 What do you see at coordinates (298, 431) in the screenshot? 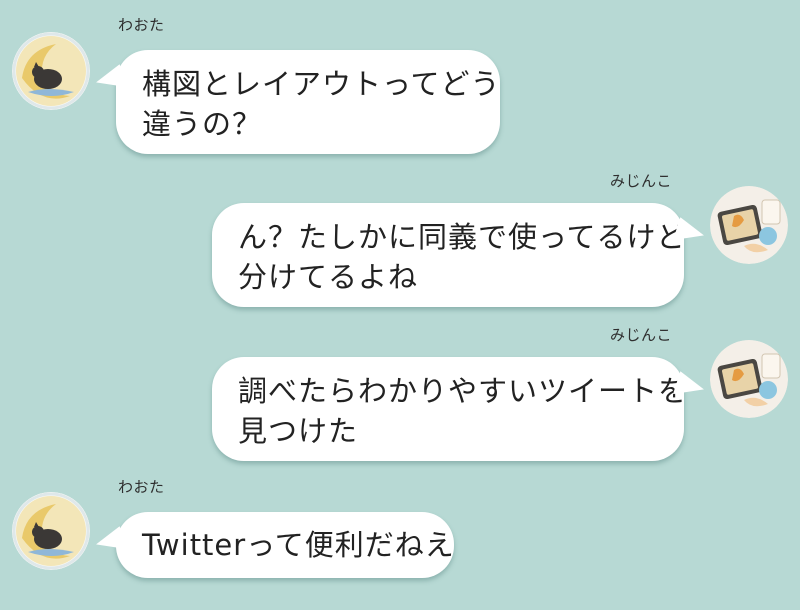
I see `message-text-line: 見つけた` at bounding box center [298, 431].